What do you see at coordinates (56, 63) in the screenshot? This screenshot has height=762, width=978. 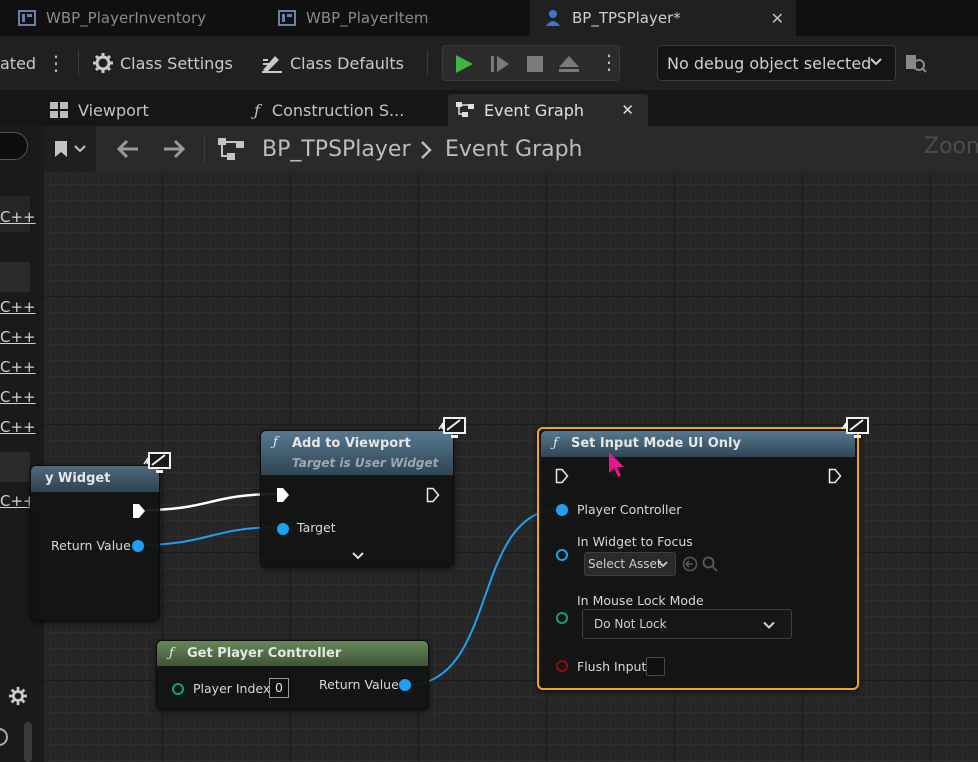 I see `more-options-icon: ⋮` at bounding box center [56, 63].